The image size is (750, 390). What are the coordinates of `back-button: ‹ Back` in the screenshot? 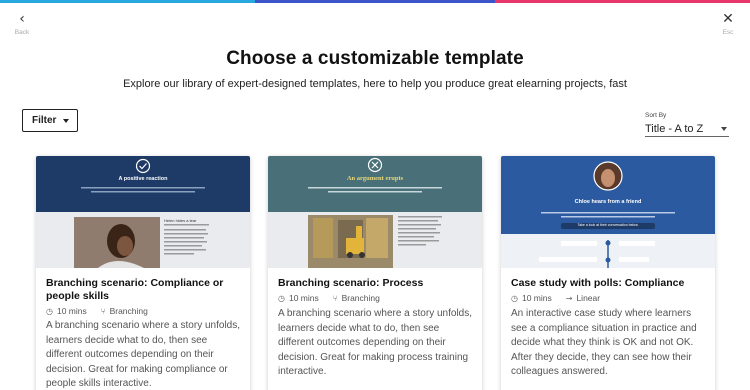 It's located at (22, 24).